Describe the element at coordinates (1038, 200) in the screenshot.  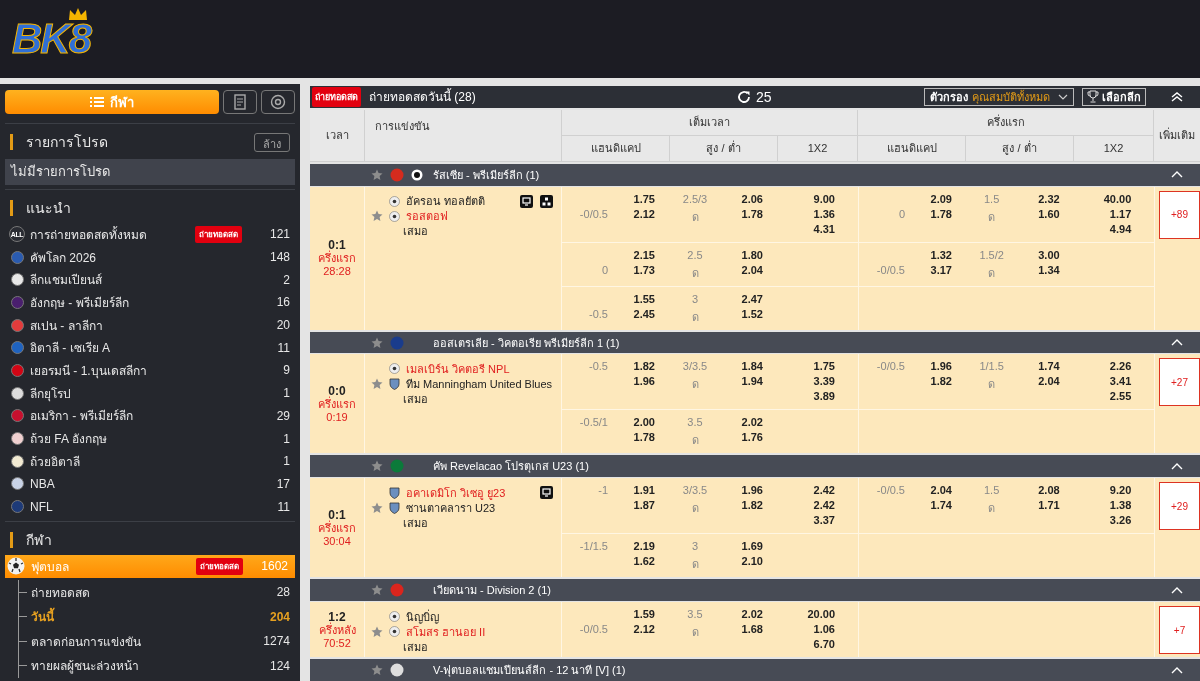
I see `odds-value: 2.32` at that location.